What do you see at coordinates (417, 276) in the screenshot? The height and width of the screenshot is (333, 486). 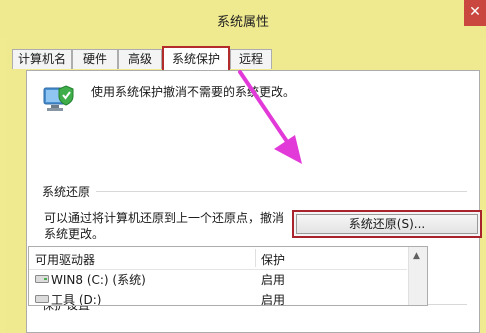 I see `vertical-scrollbar: ▲` at bounding box center [417, 276].